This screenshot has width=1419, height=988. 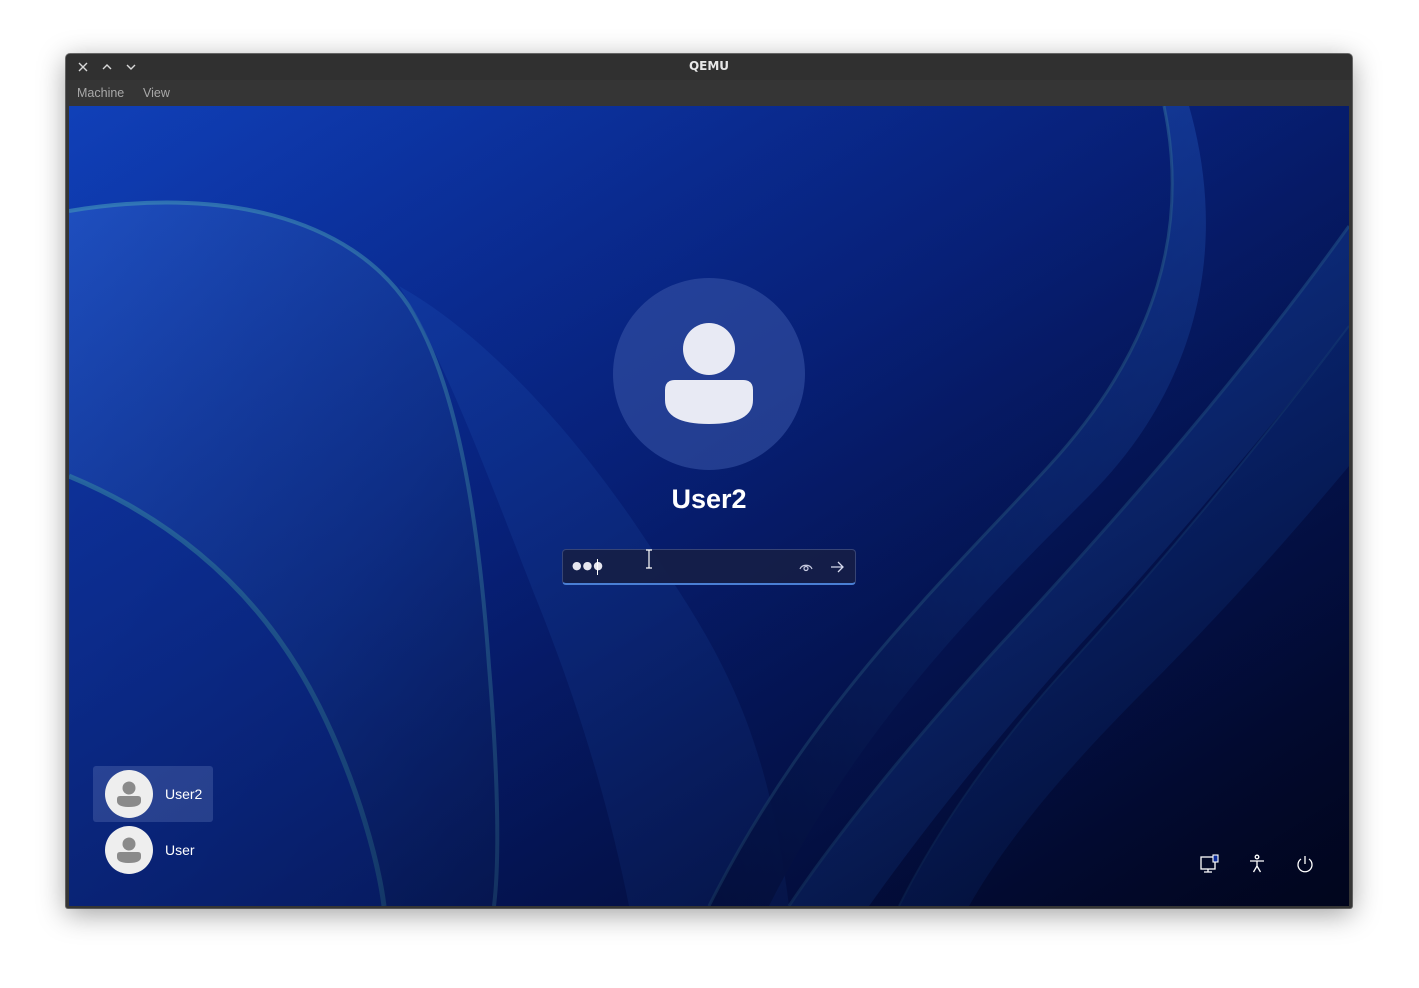 What do you see at coordinates (837, 567) in the screenshot?
I see `arrow-right-icon` at bounding box center [837, 567].